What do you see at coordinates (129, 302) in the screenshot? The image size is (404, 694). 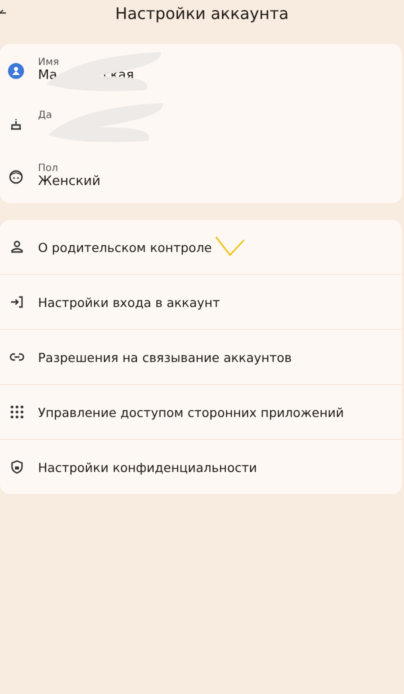 I see `menu-item: Настройки входа в аккаунт` at bounding box center [129, 302].